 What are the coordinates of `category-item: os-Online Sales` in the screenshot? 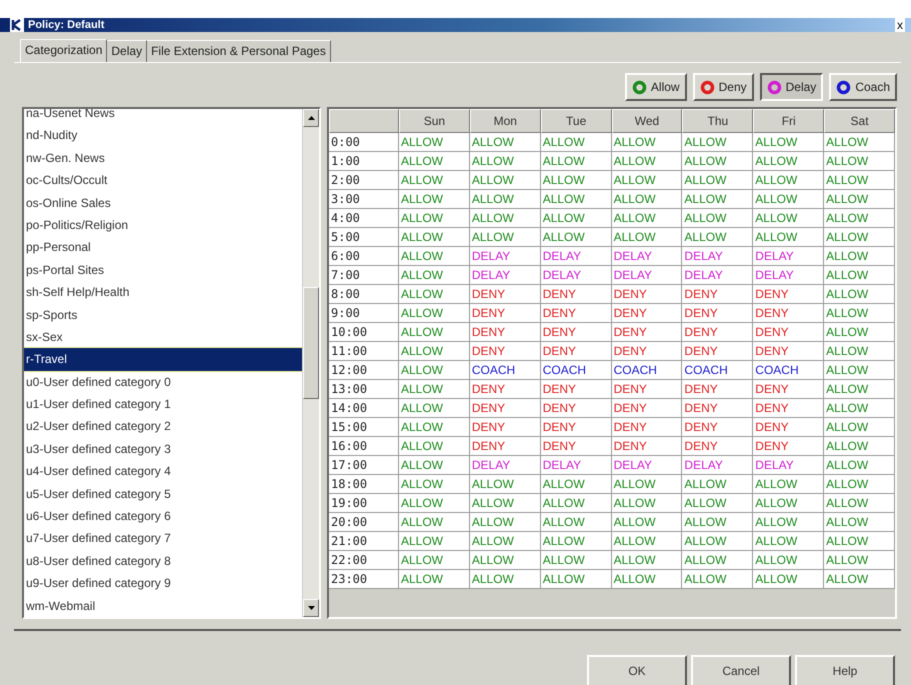 It's located at (163, 203).